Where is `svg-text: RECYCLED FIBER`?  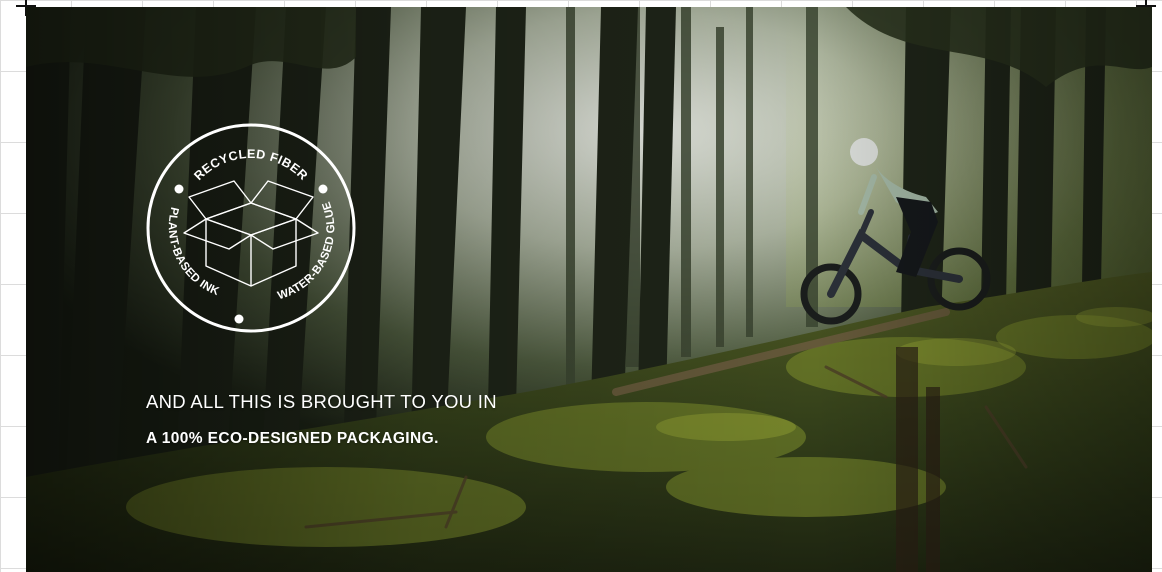
svg-text: RECYCLED FIBER is located at coordinates (250, 165).